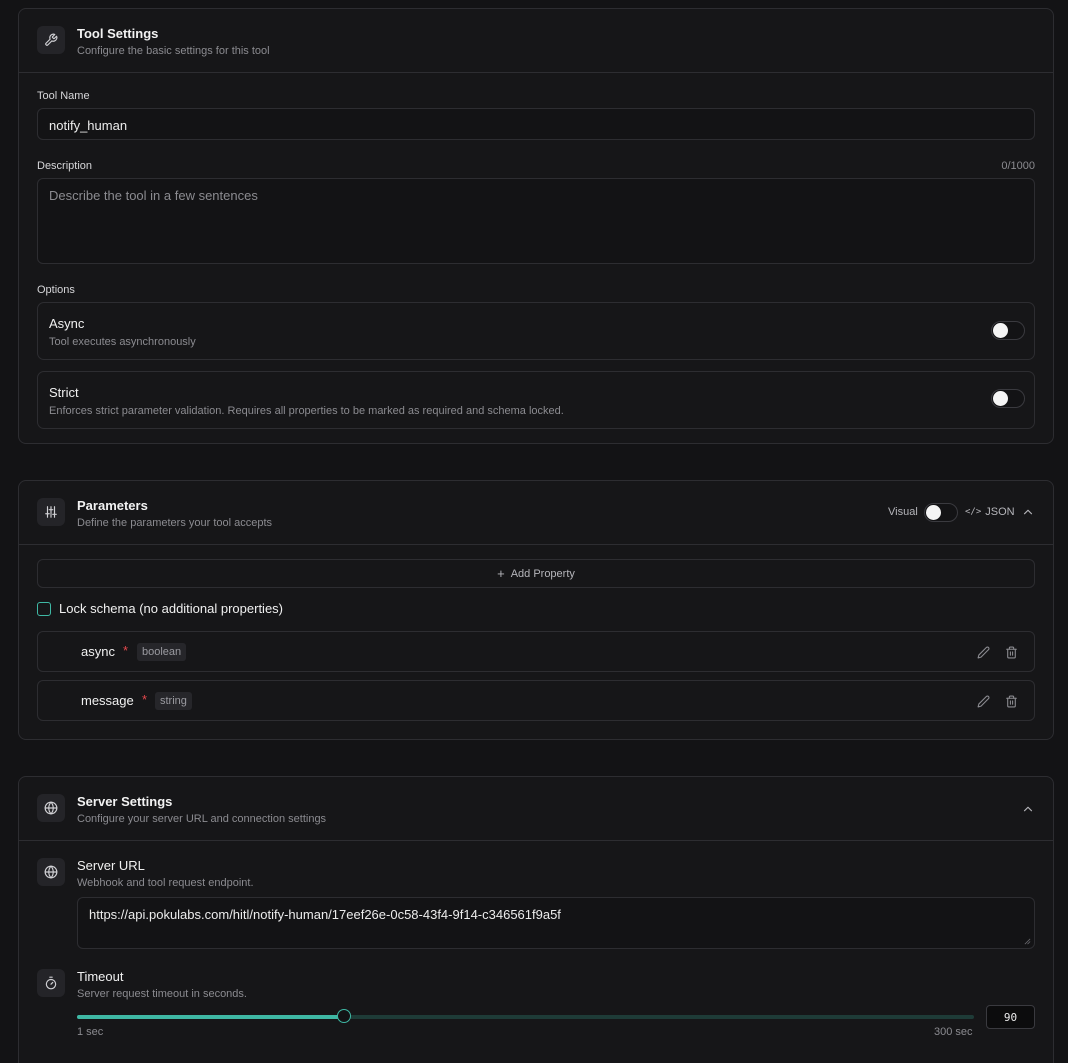  I want to click on type-badge: boolean, so click(162, 652).